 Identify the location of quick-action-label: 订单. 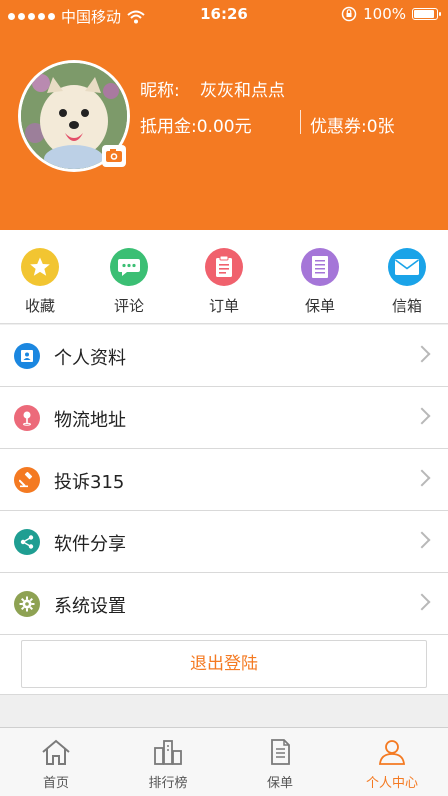
(223, 306).